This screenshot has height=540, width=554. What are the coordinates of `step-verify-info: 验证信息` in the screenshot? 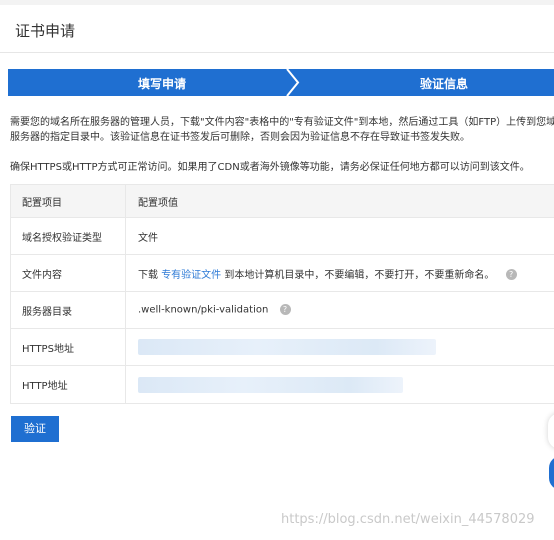 It's located at (444, 84).